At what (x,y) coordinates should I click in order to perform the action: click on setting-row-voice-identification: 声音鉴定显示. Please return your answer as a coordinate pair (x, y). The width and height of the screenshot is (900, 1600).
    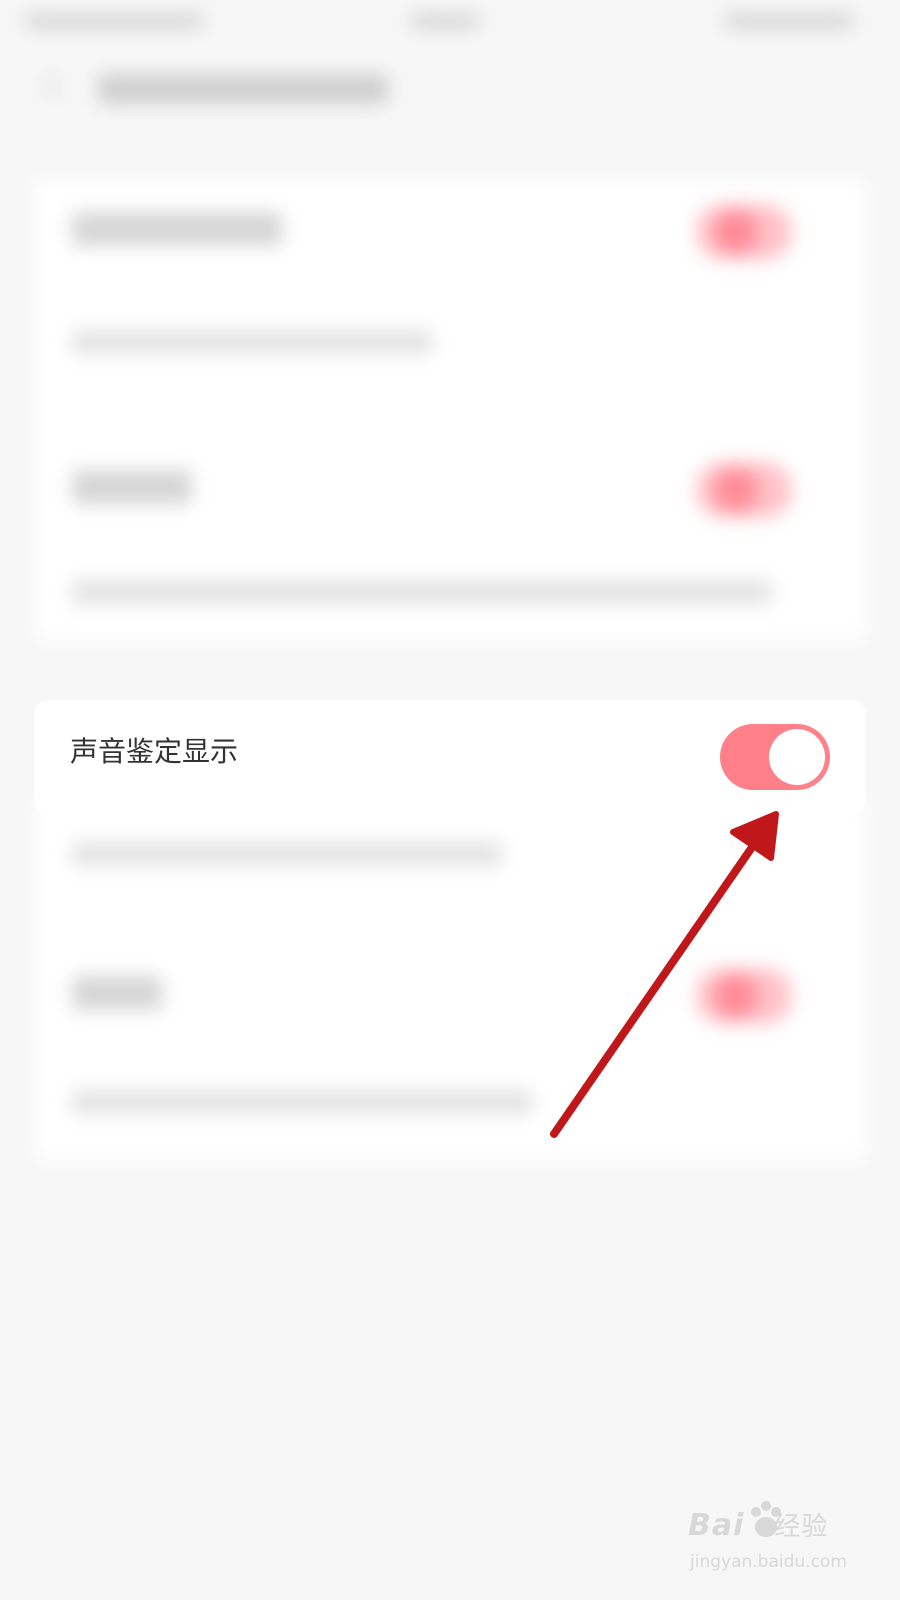
    Looking at the image, I should click on (450, 757).